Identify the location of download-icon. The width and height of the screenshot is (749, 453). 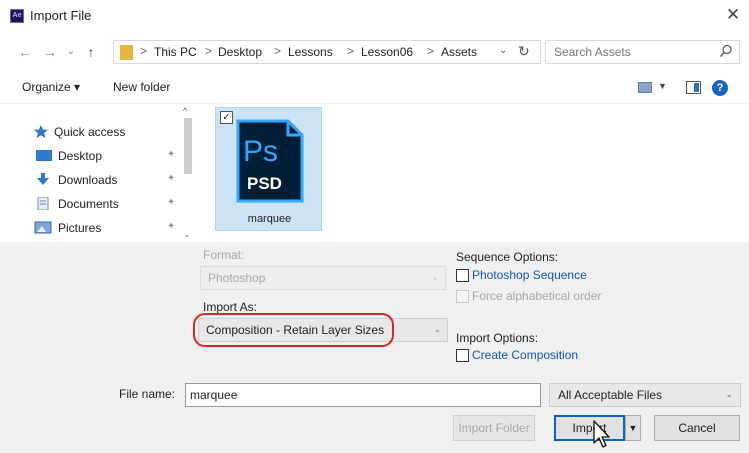
(43, 179).